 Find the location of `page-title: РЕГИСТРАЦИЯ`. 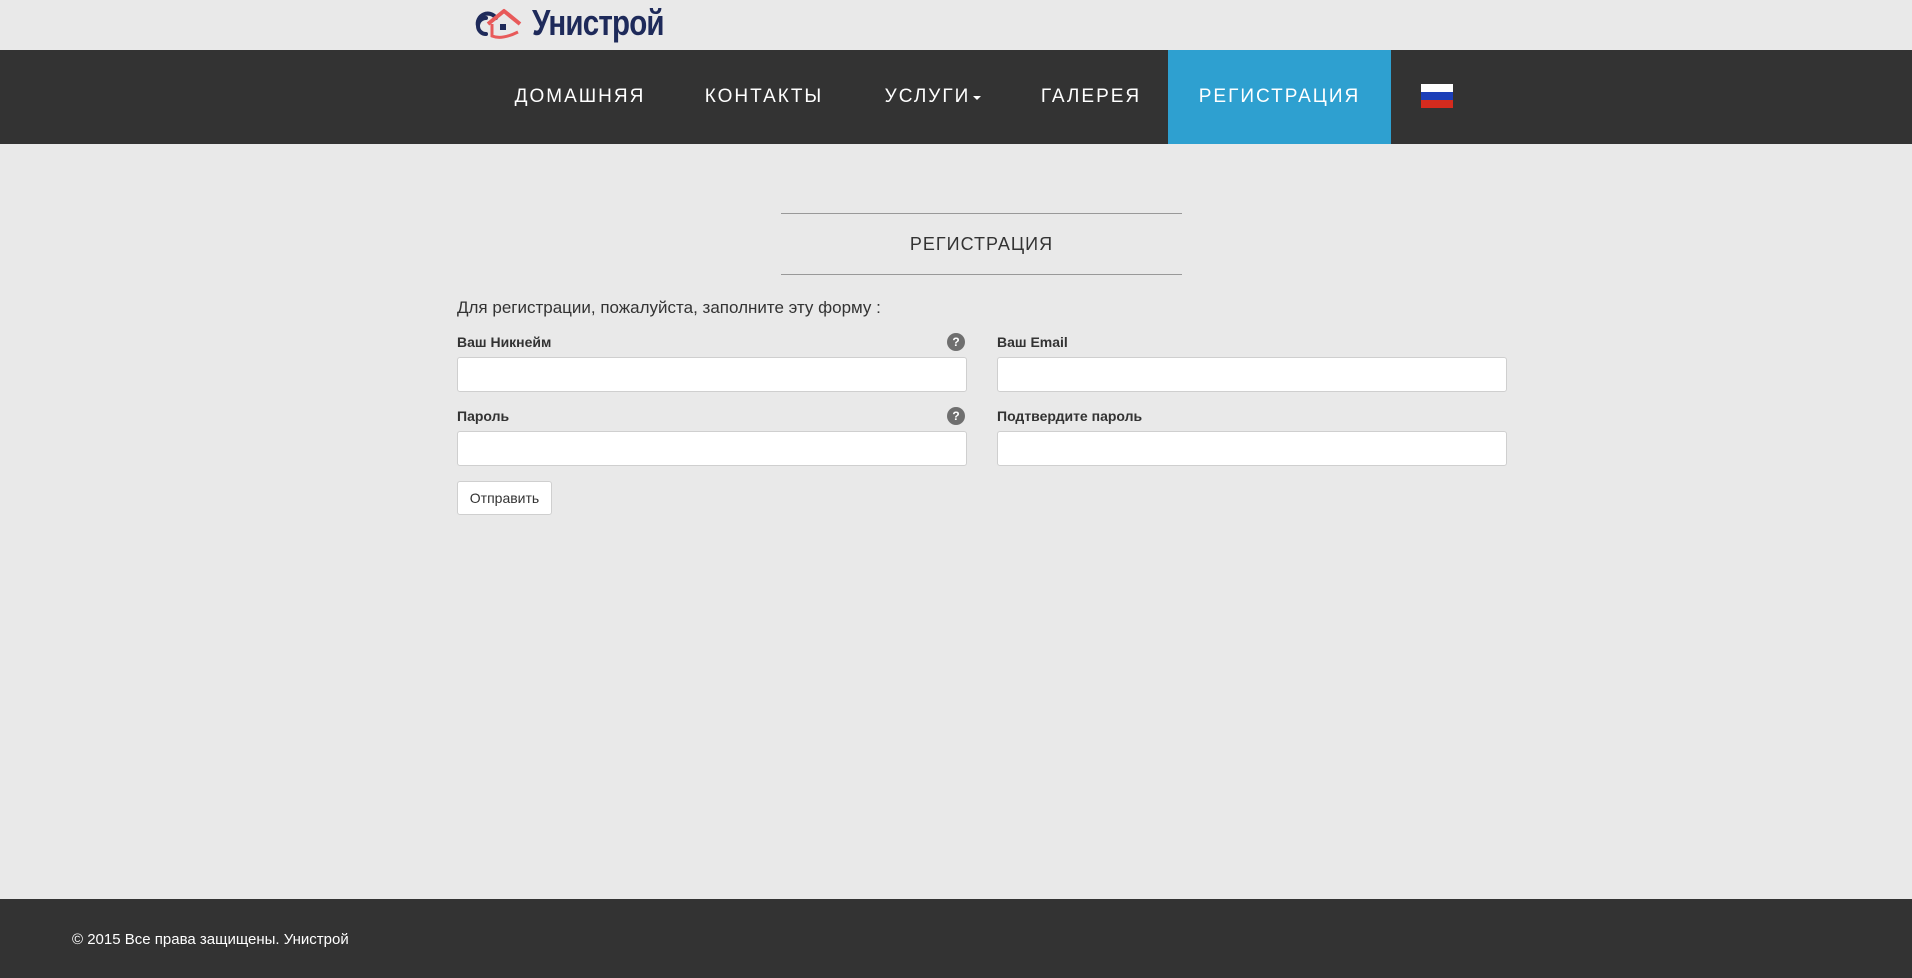

page-title: РЕГИСТРАЦИЯ is located at coordinates (981, 243).